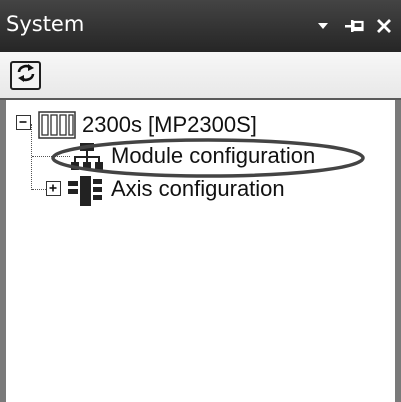 The height and width of the screenshot is (402, 401). I want to click on close-icon, so click(384, 26).